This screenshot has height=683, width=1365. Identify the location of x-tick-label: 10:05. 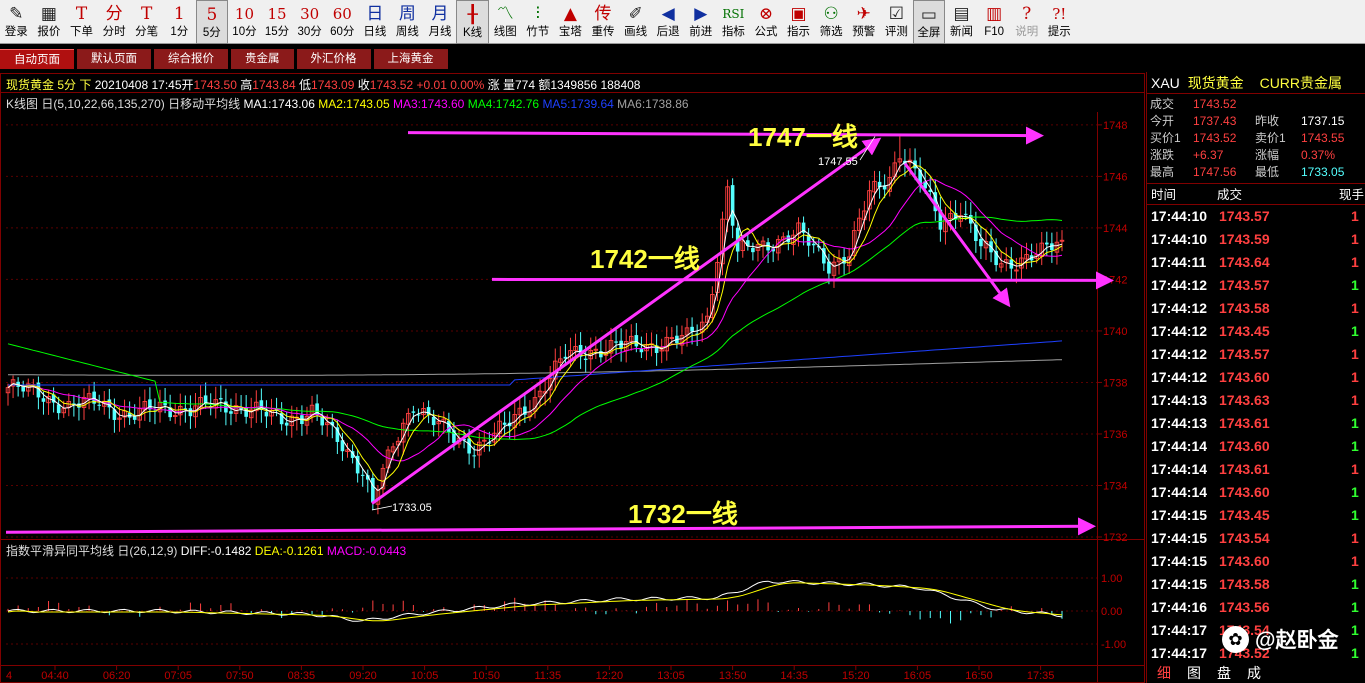
(425, 676).